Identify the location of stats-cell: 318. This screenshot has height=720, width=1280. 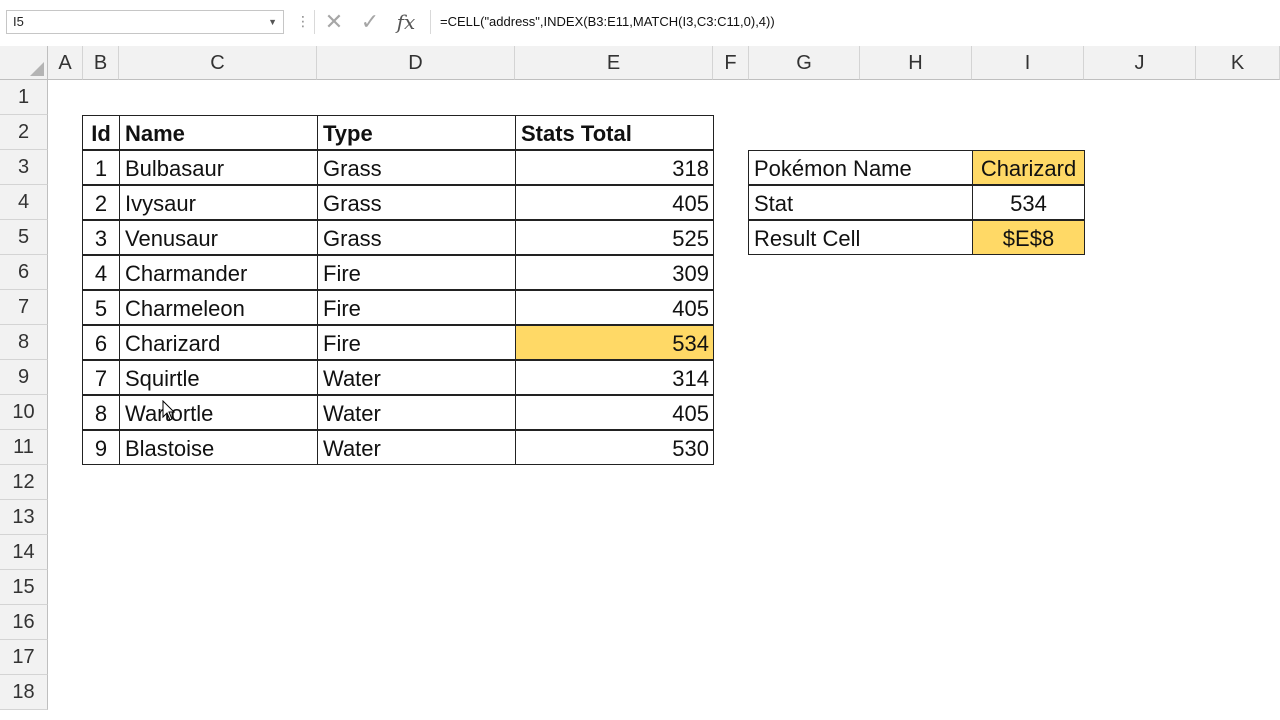
(614, 167).